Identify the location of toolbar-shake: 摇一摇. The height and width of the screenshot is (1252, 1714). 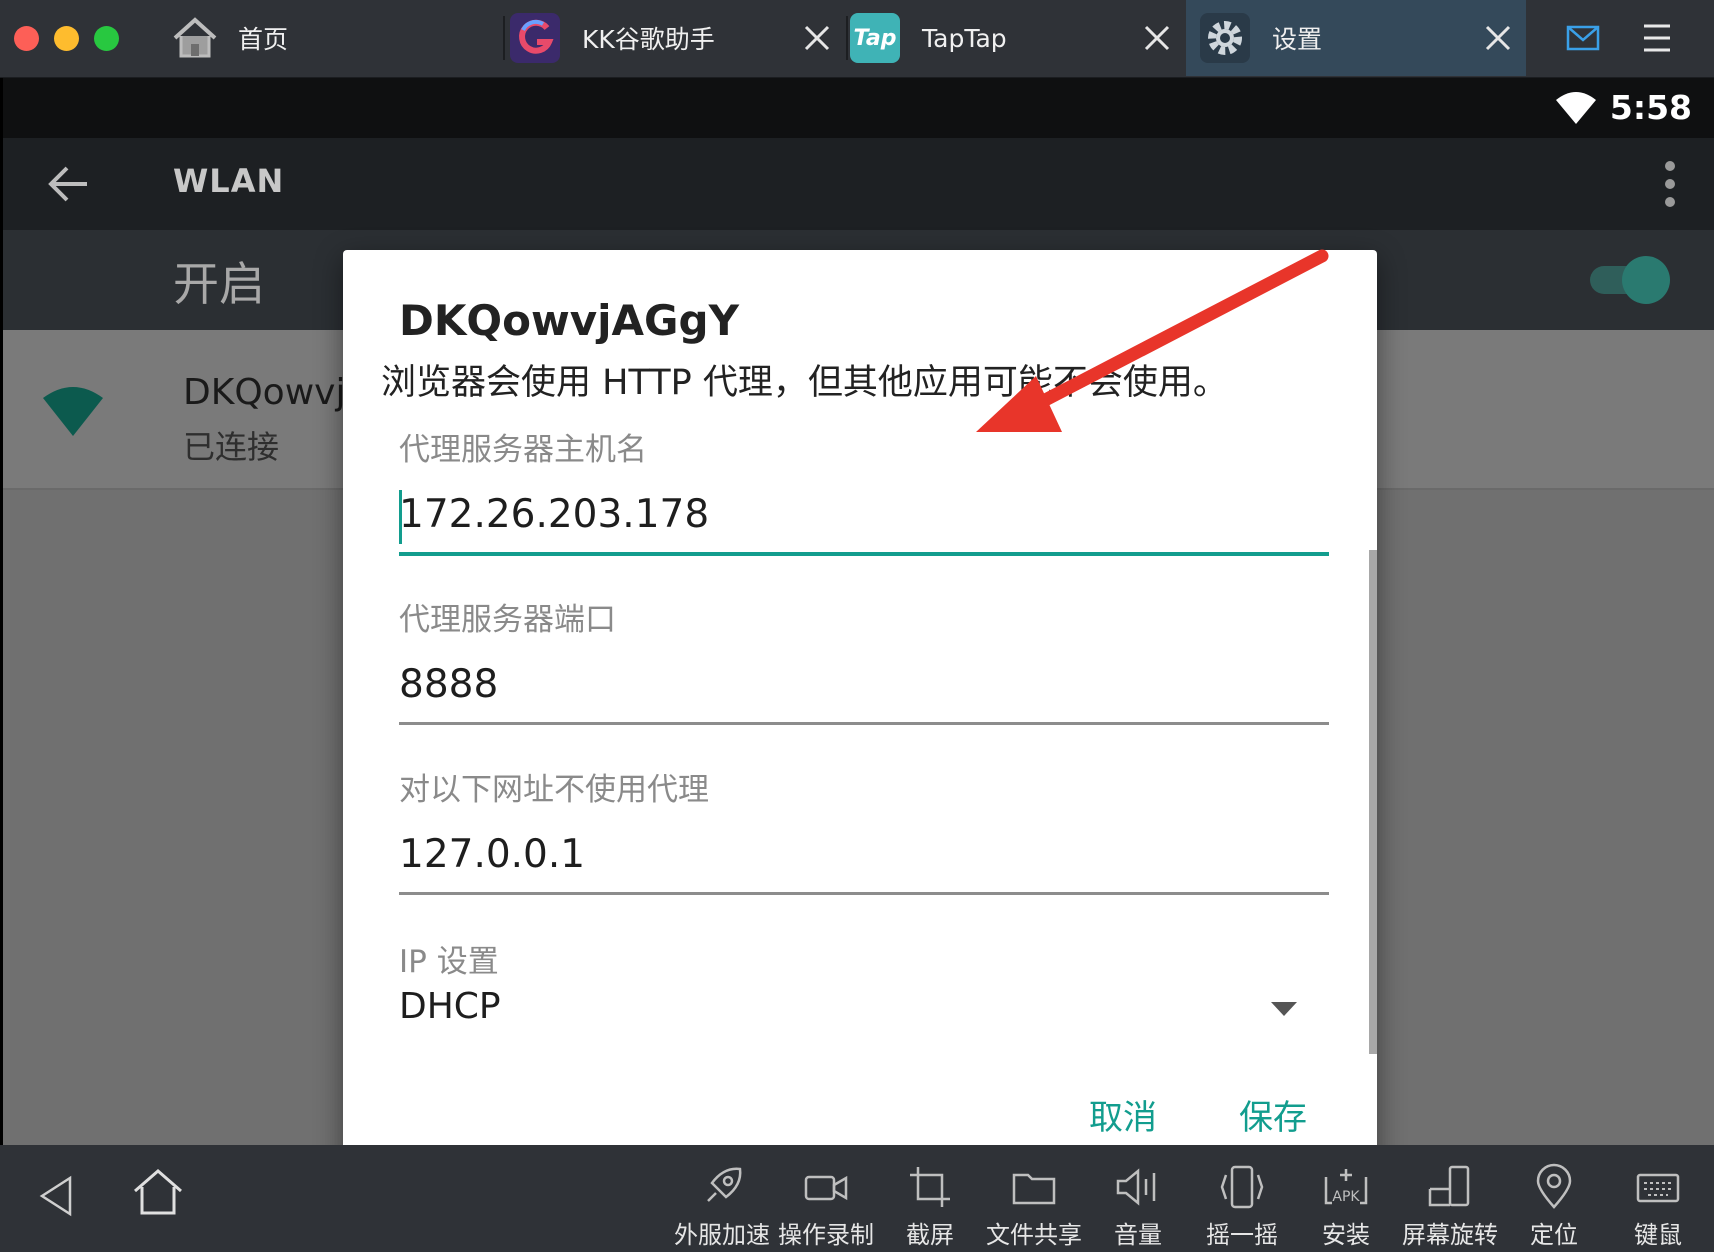
(1242, 1198).